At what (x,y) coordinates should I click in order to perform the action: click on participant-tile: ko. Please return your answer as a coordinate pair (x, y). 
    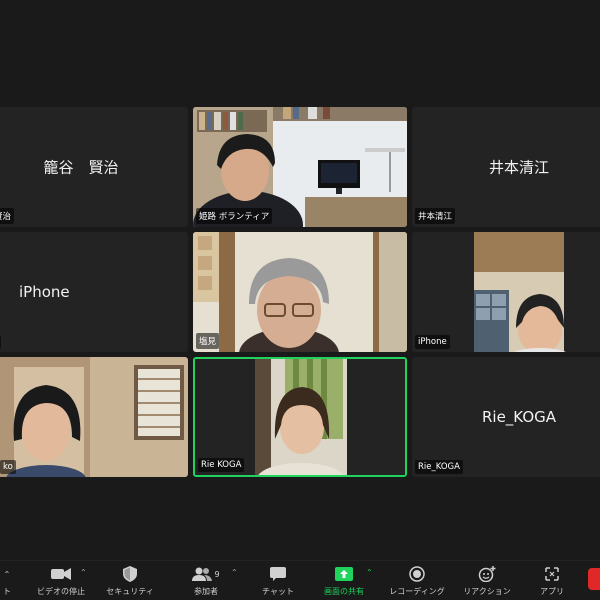
    Looking at the image, I should click on (94, 417).